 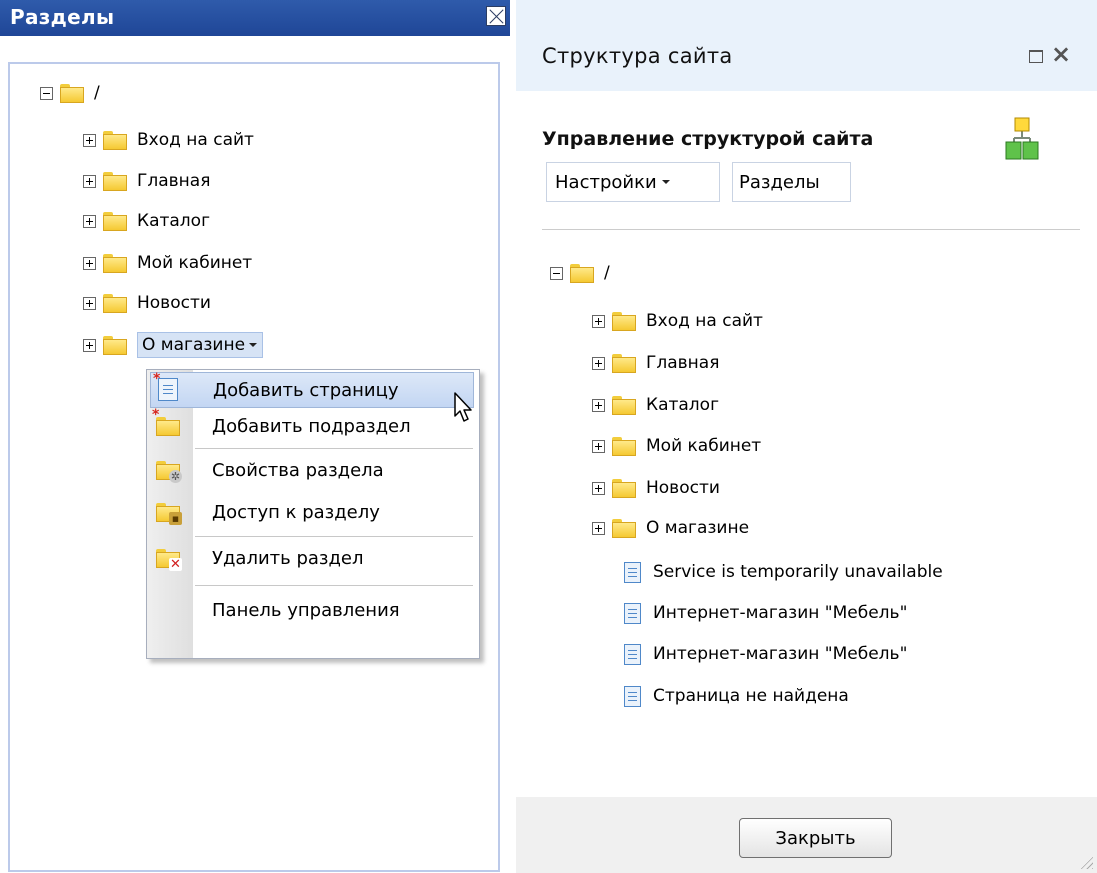 What do you see at coordinates (1036, 56) in the screenshot?
I see `maximize-icon` at bounding box center [1036, 56].